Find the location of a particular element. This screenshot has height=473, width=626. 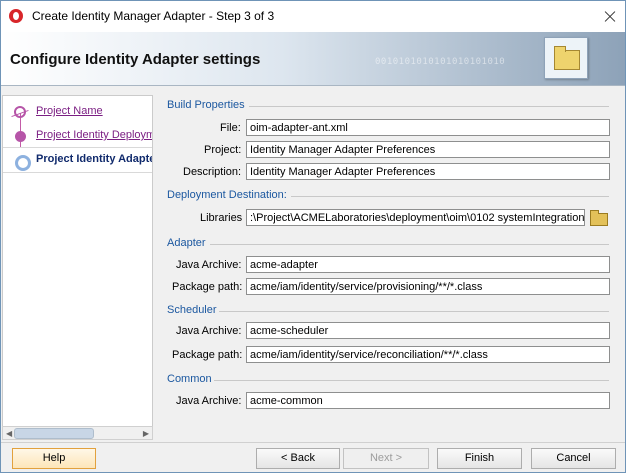

step-project-identity-adapter-settings: Project Identity Adapter Settings is located at coordinates (77, 160).